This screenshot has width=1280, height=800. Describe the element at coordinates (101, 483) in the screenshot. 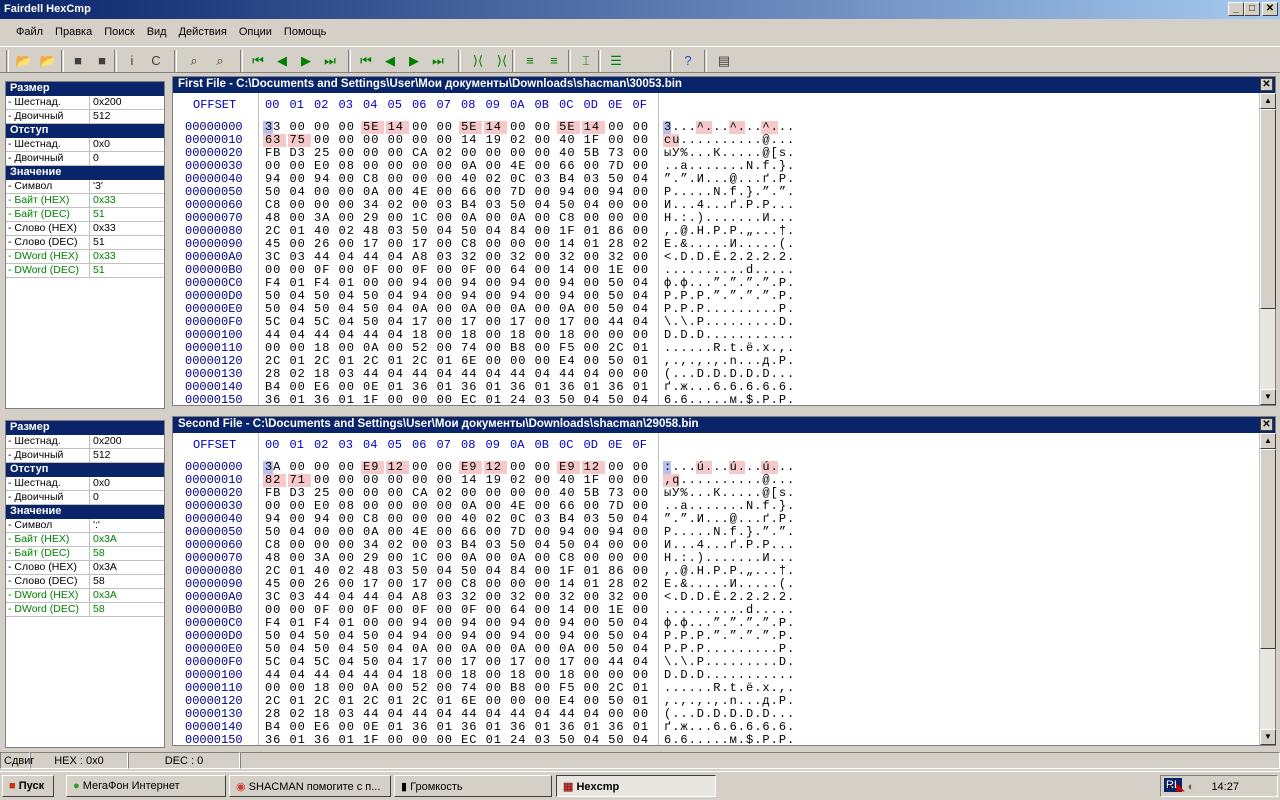

I see `info-value: 0x0` at that location.